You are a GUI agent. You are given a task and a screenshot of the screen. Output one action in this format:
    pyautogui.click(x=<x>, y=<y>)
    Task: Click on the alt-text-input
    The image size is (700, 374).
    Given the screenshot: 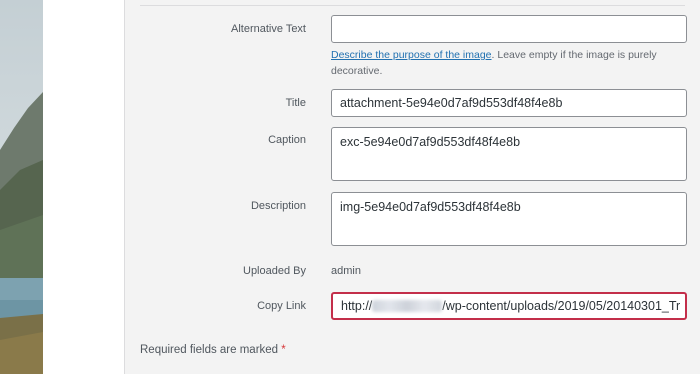 What is the action you would take?
    pyautogui.click(x=509, y=29)
    